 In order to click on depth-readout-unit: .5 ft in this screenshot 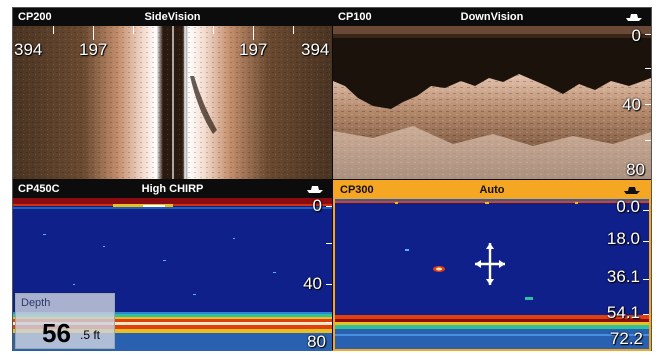, I will do `click(90, 335)`.